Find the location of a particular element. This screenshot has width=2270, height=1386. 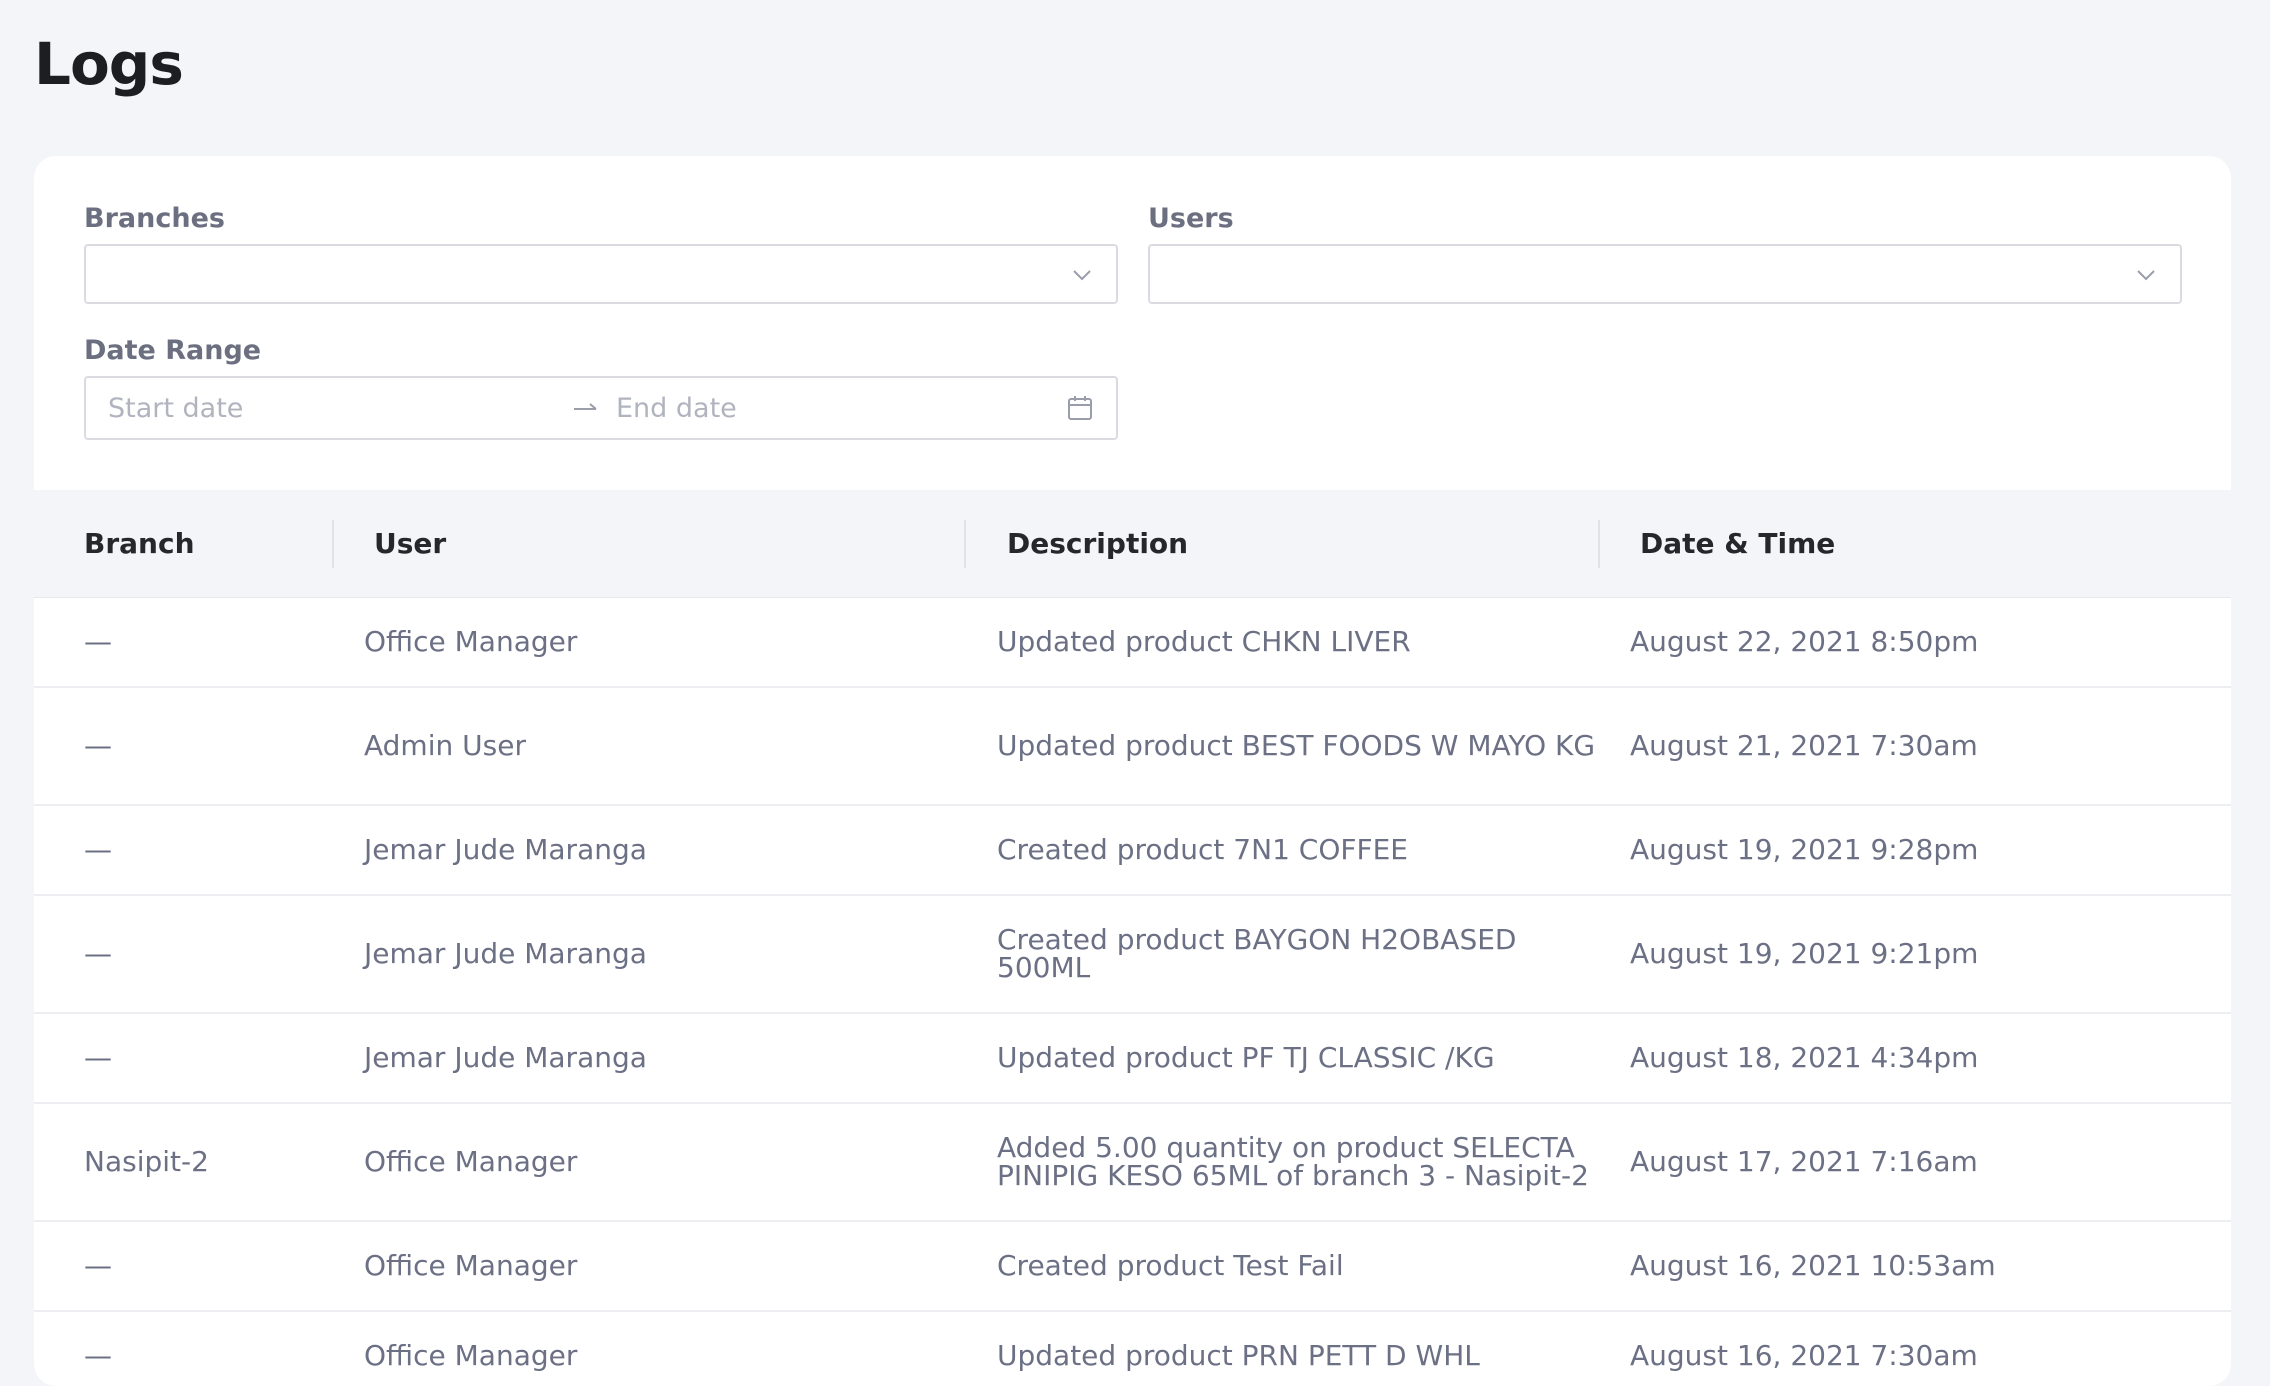

cell-branch: Nasipit-2 is located at coordinates (146, 1161).